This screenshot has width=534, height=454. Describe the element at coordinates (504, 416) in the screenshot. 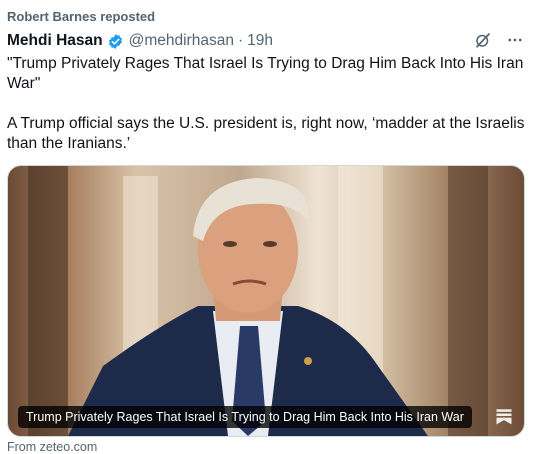

I see `bookmark-icon` at that location.